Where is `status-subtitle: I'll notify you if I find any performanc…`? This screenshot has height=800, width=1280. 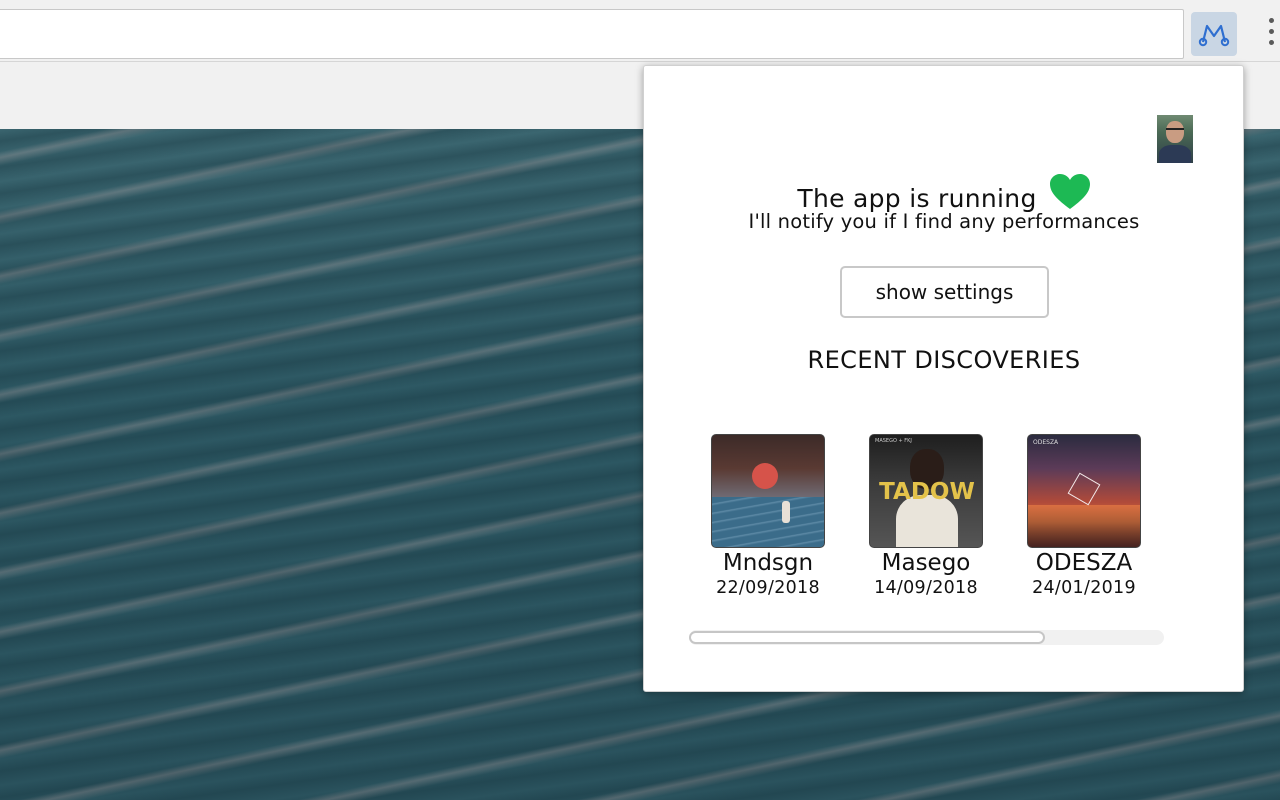 status-subtitle: I'll notify you if I find any performanc… is located at coordinates (944, 221).